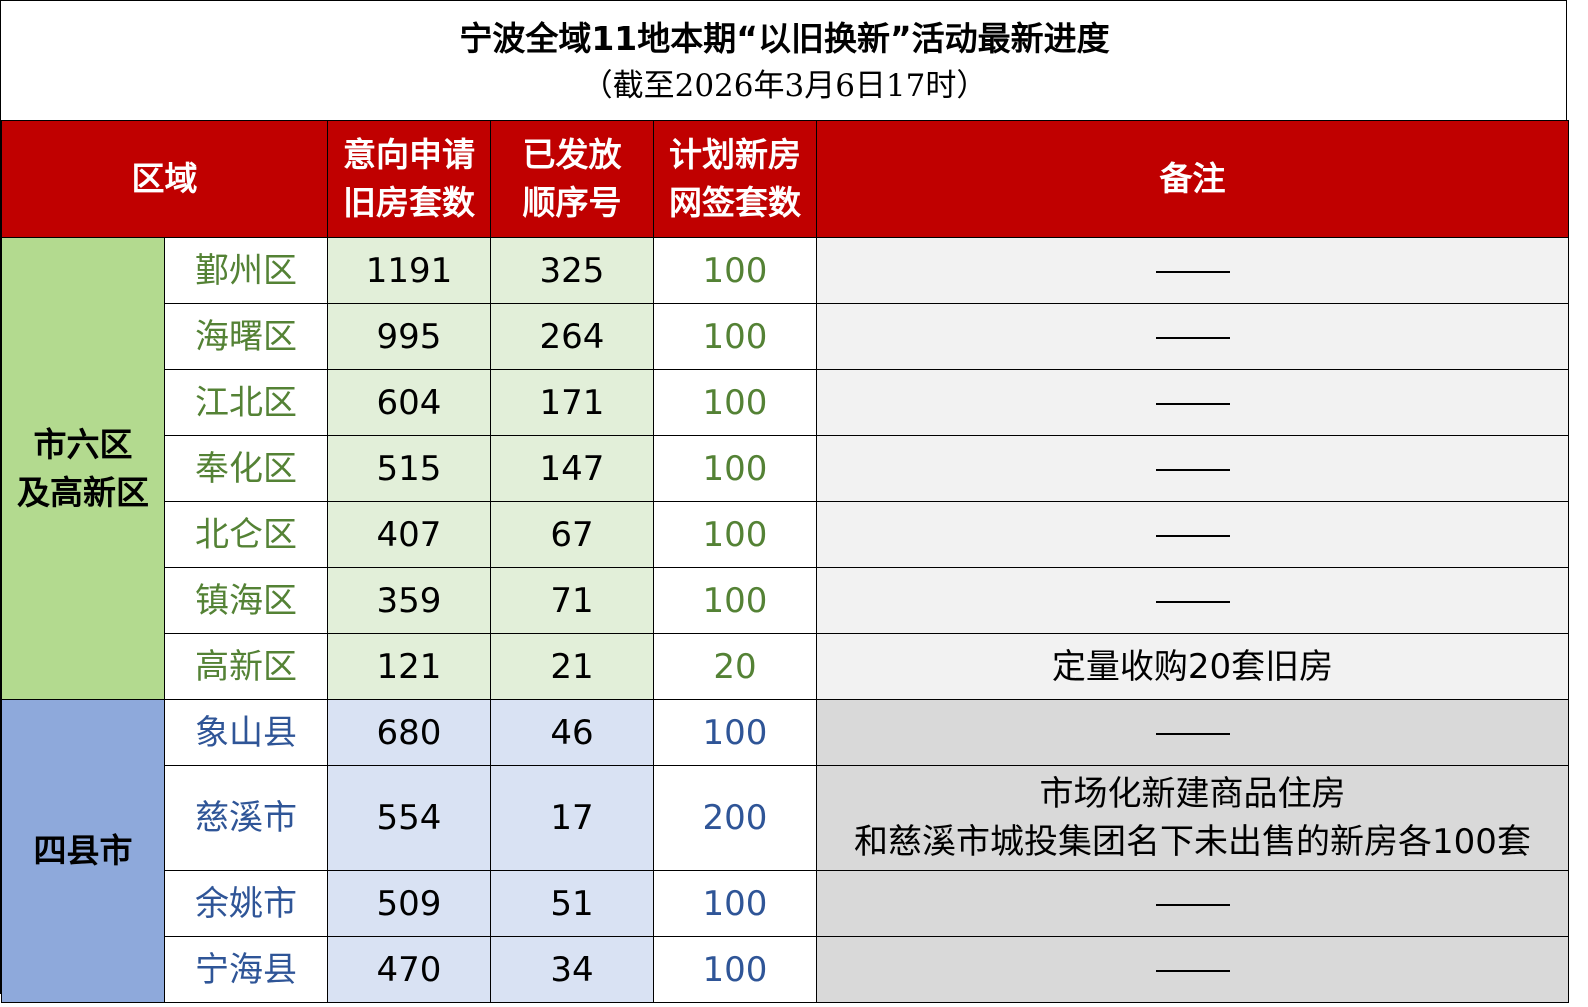 This screenshot has width=1588, height=1007. What do you see at coordinates (83, 851) in the screenshot?
I see `group-label-counties: 四县市` at bounding box center [83, 851].